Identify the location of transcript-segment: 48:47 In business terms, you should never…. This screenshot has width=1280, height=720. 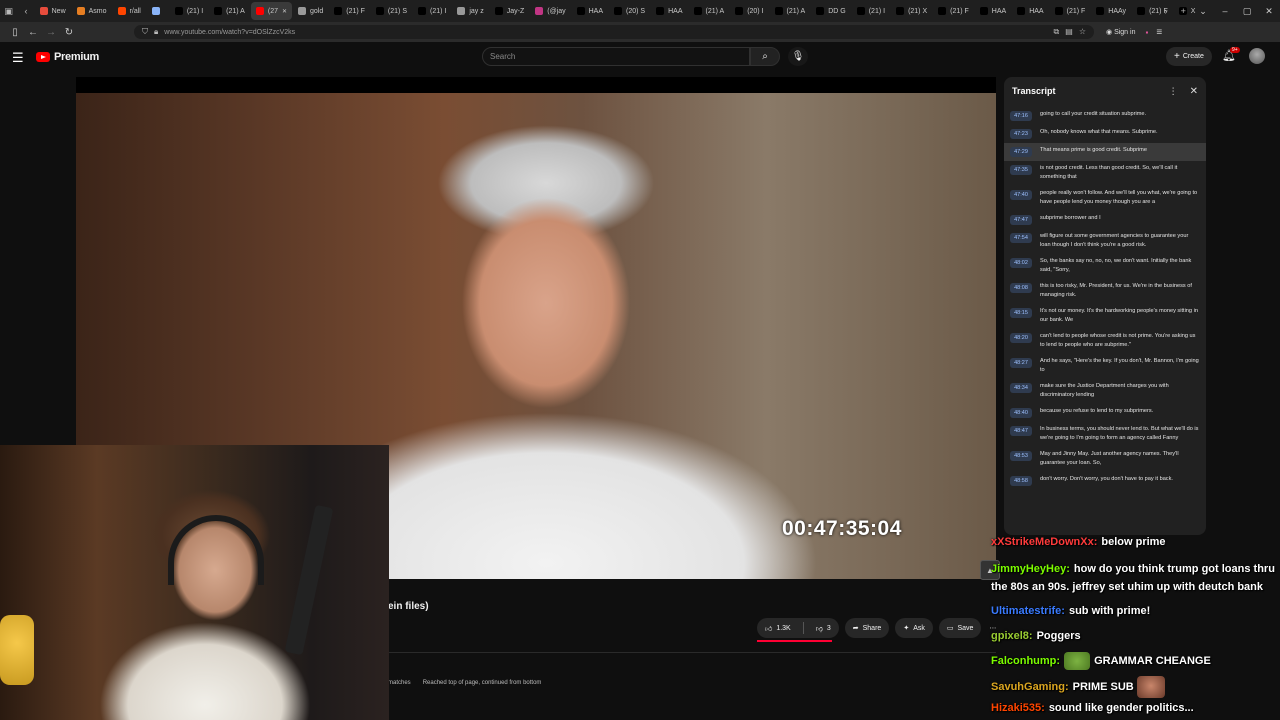
(1105, 434).